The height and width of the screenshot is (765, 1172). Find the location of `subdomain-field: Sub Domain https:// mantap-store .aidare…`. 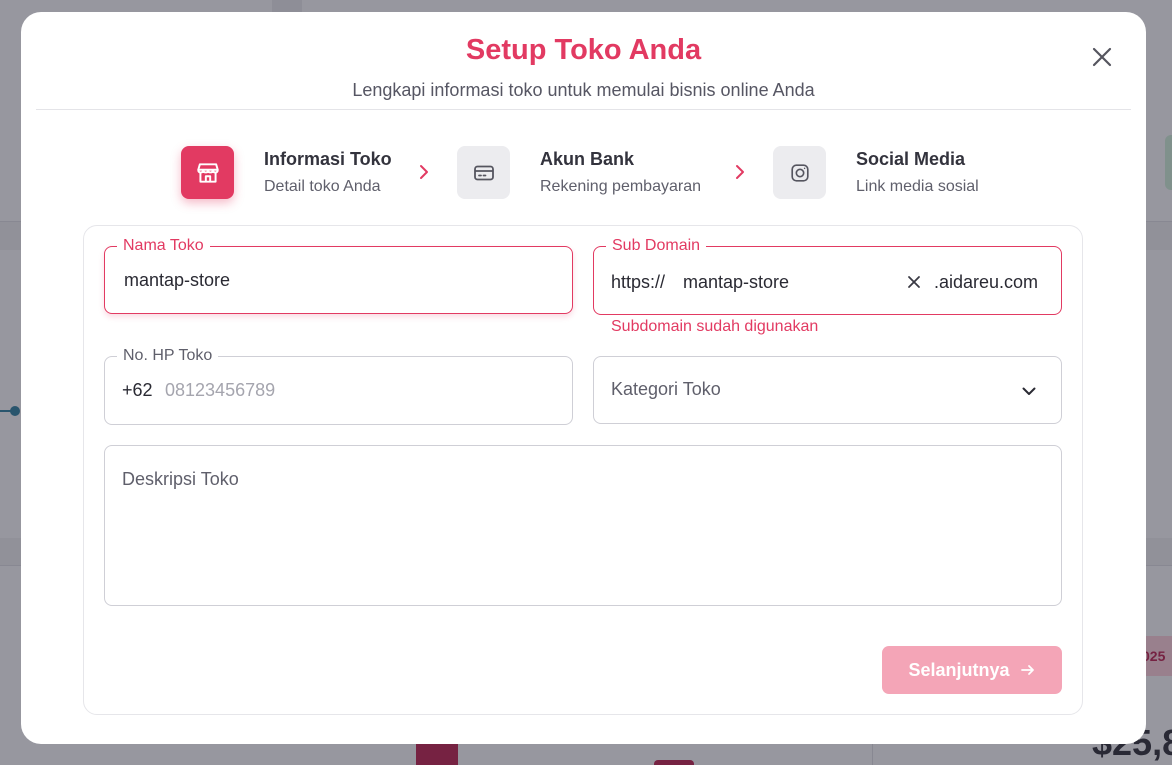

subdomain-field: Sub Domain https:// mantap-store .aidare… is located at coordinates (827, 276).